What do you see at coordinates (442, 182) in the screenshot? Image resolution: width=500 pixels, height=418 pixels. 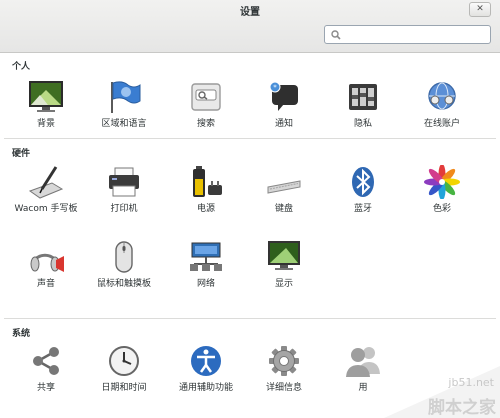 I see `color-icon` at bounding box center [442, 182].